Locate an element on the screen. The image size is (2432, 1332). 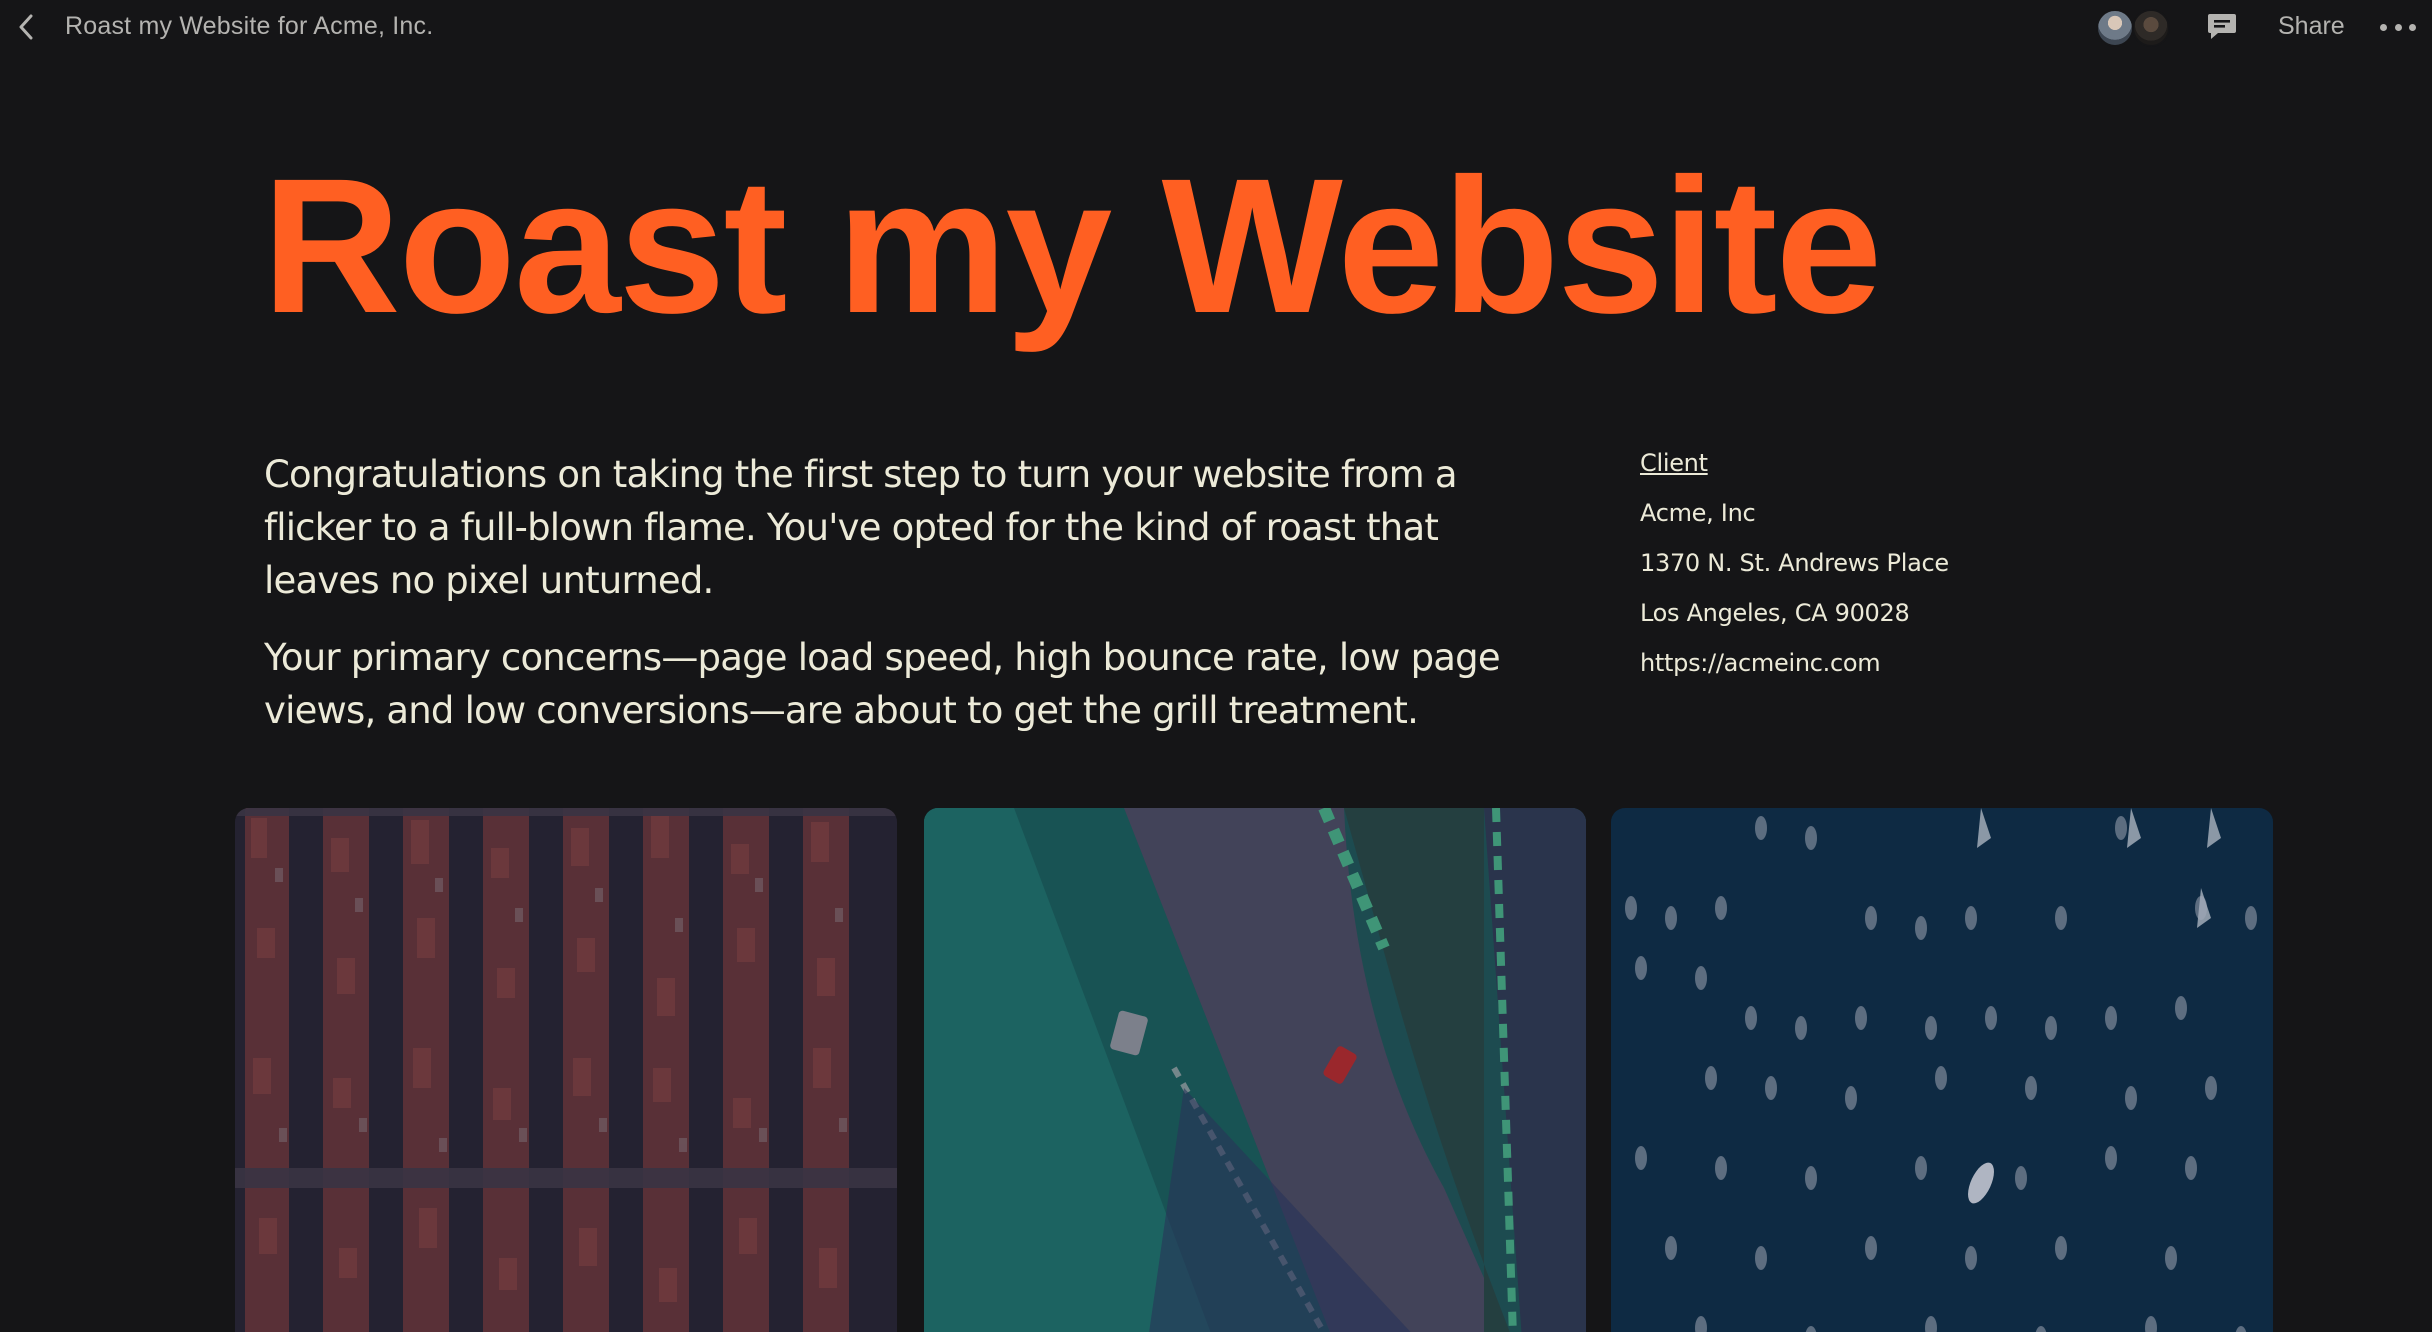
city-aerial-image is located at coordinates (566, 1070).